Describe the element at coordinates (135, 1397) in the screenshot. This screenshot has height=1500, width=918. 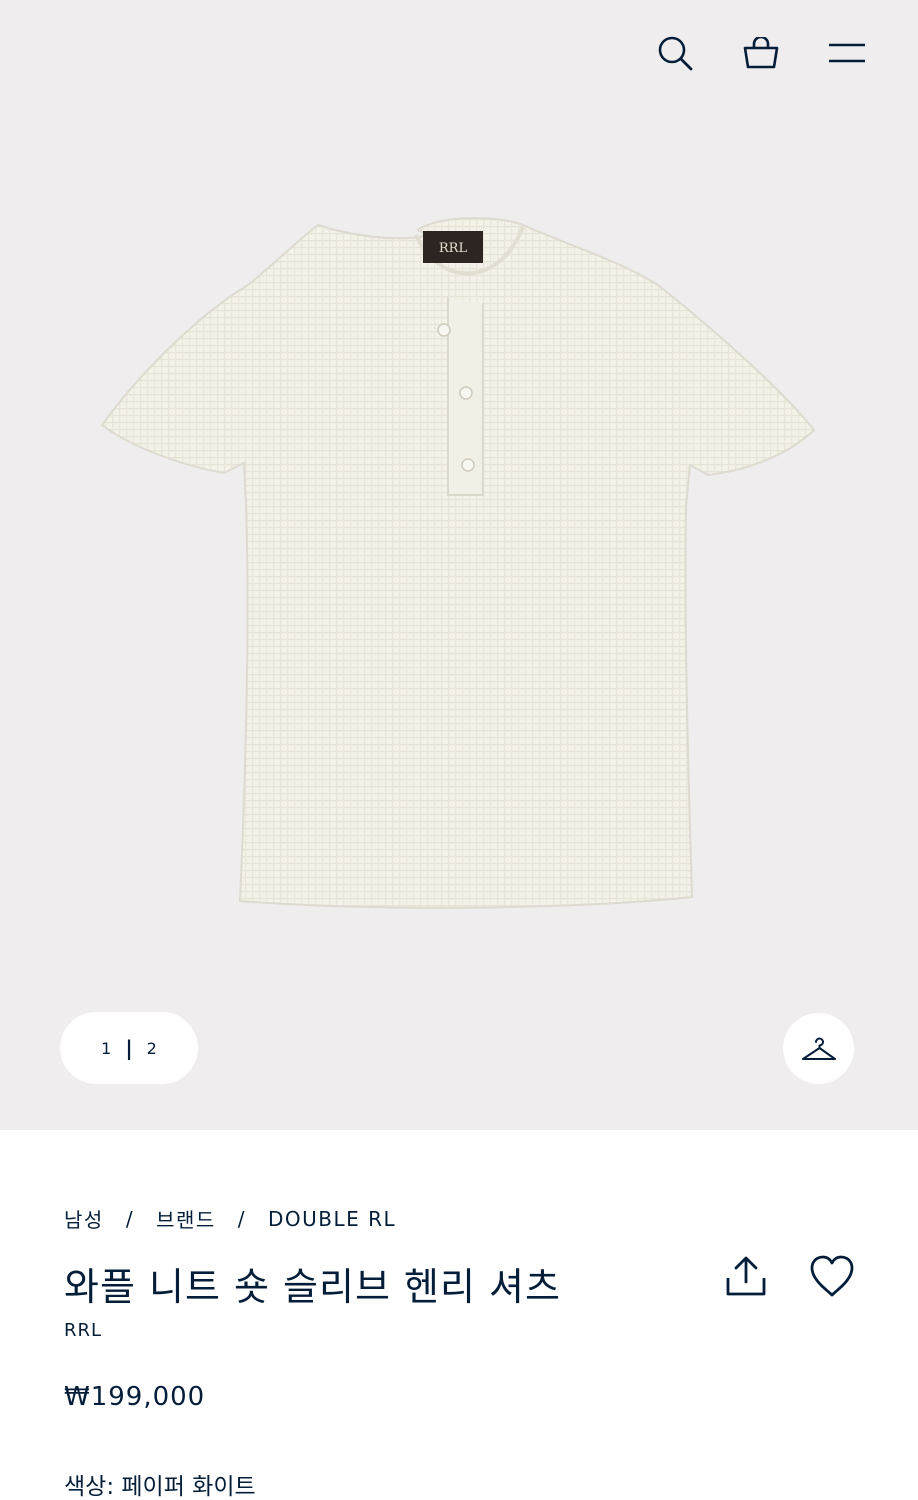
I see `product-price: ₩199,000` at that location.